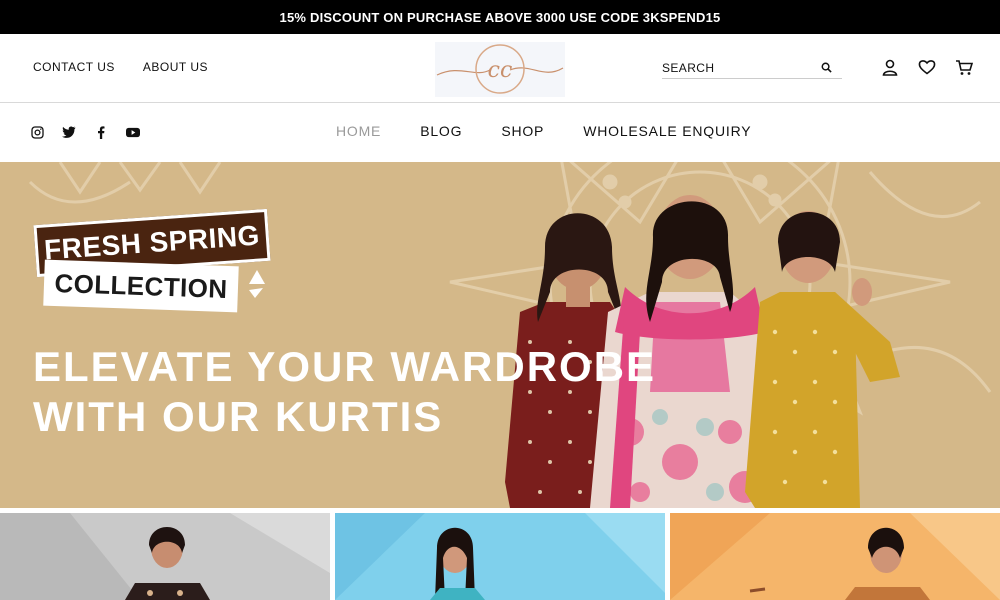 The height and width of the screenshot is (600, 1000). What do you see at coordinates (152, 242) in the screenshot?
I see `badge-top-text: FRESH SPRING` at bounding box center [152, 242].